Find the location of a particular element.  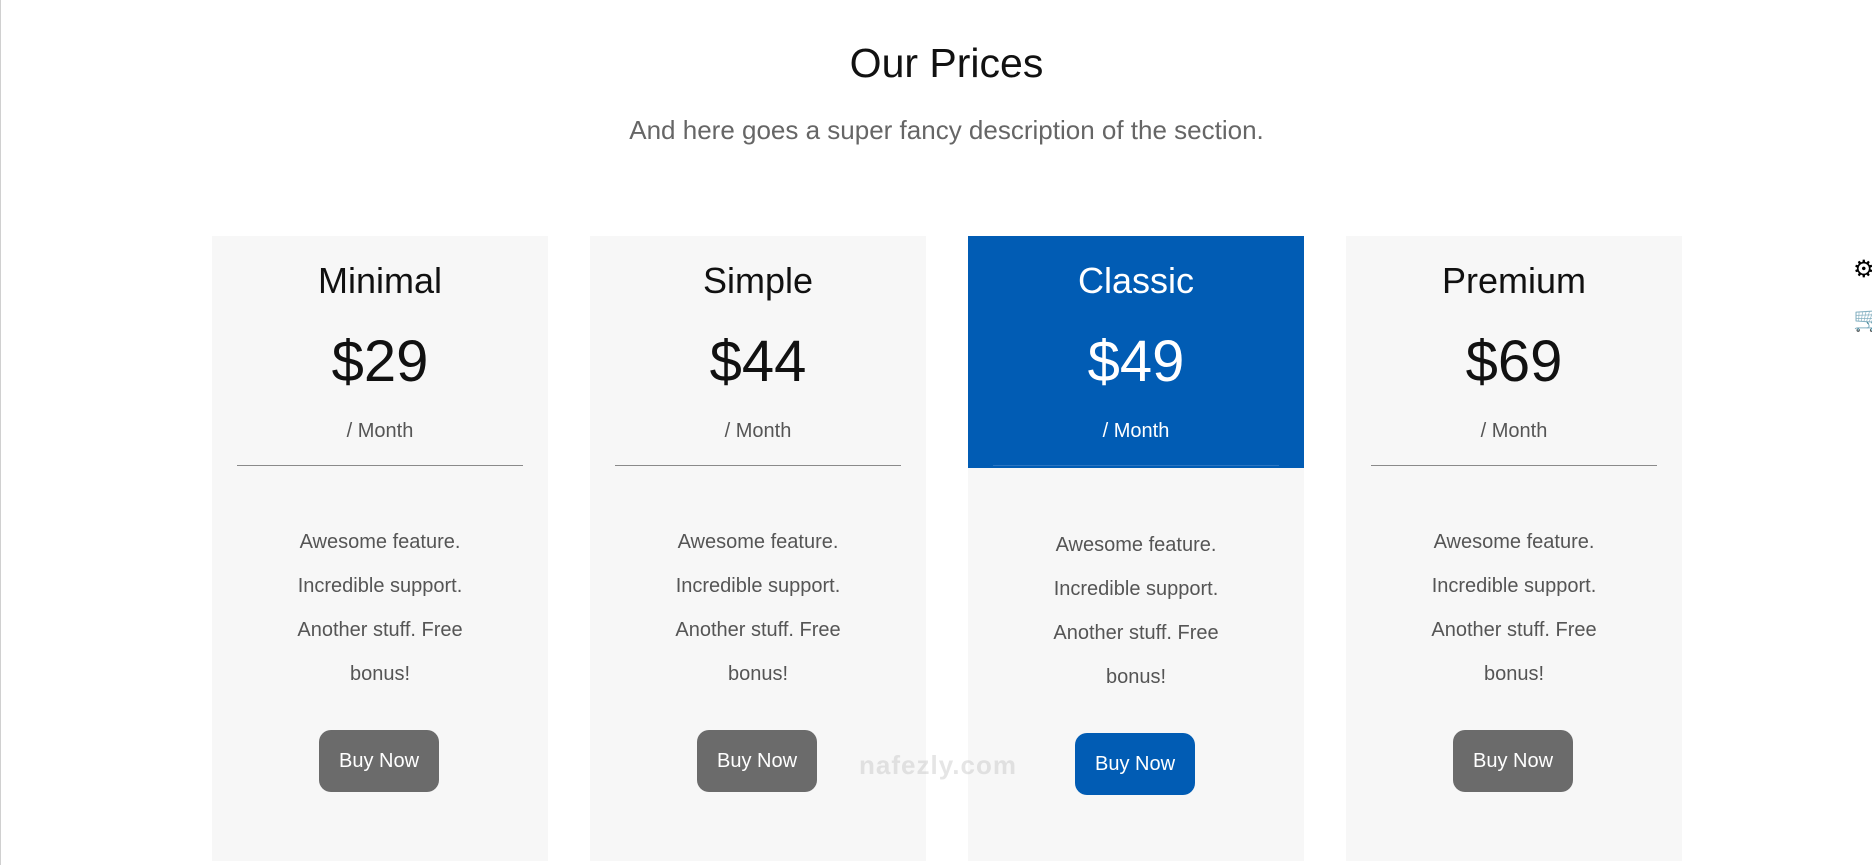

pricing-card-header: Classic $49 / Month is located at coordinates (1136, 352).